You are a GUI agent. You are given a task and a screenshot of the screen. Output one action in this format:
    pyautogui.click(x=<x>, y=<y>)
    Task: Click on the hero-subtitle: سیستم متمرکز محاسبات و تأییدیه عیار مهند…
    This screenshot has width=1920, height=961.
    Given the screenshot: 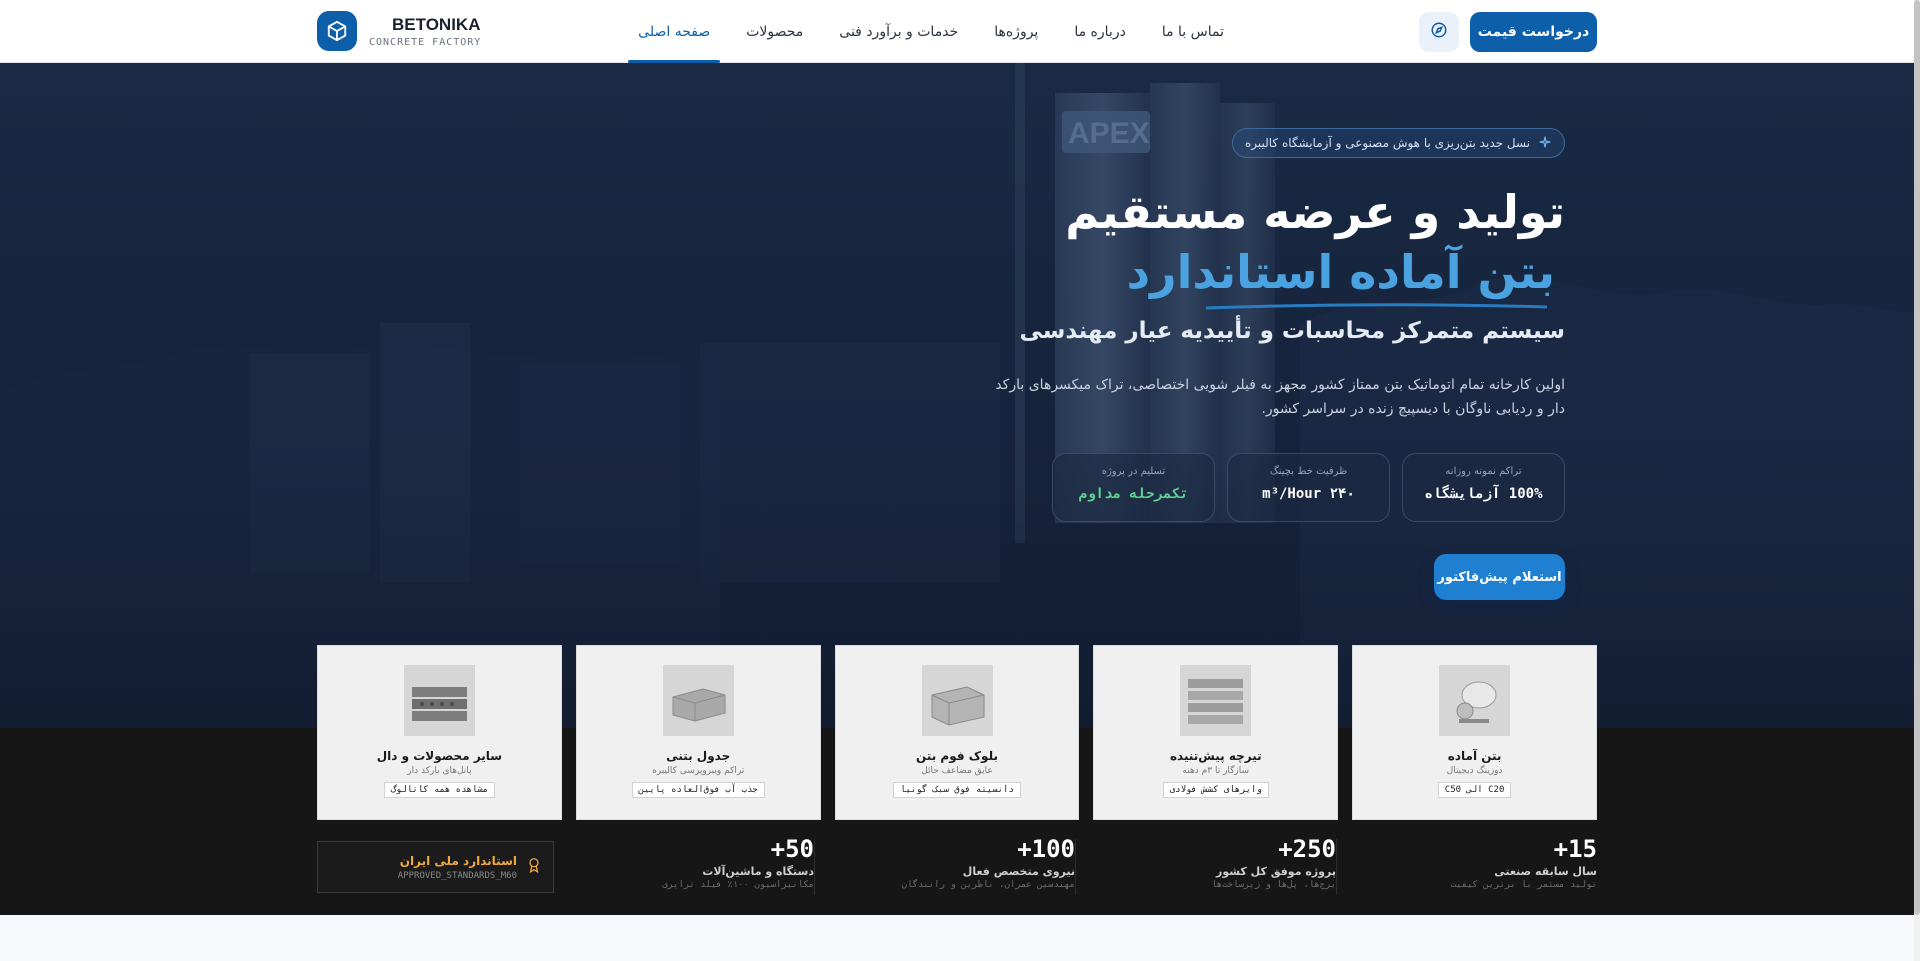 What is the action you would take?
    pyautogui.click(x=1292, y=331)
    